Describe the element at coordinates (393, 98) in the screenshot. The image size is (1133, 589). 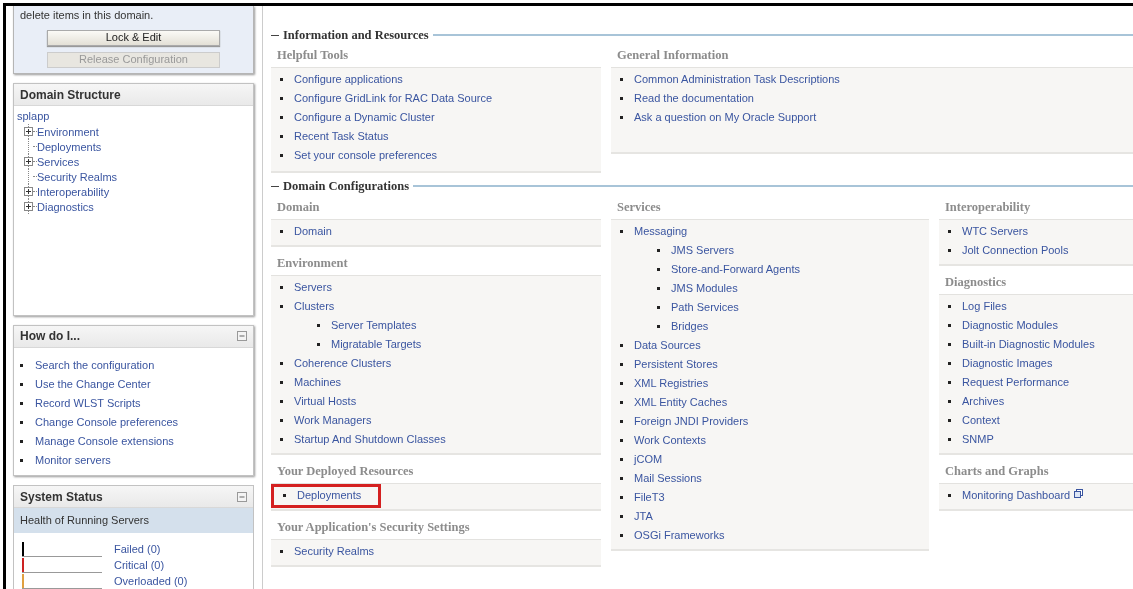
I see `nav-link: Configure GridLink for RAC Data Source` at that location.